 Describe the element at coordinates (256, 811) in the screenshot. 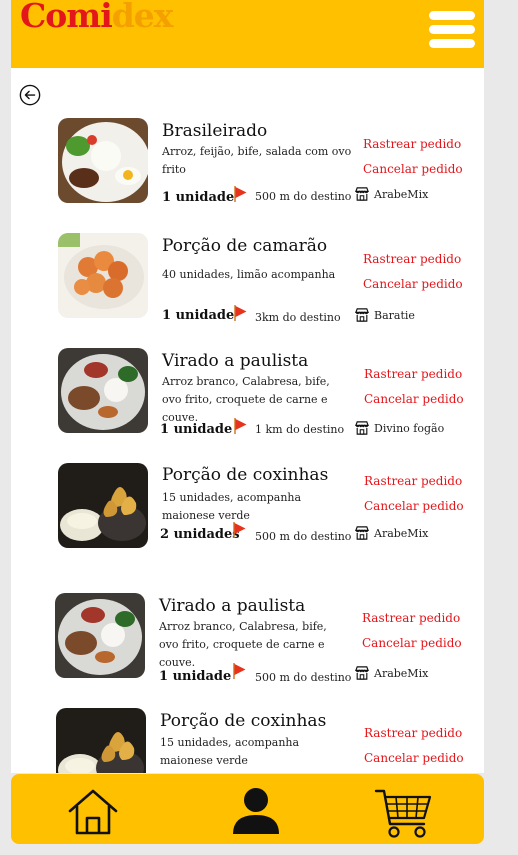

I see `user-icon` at that location.